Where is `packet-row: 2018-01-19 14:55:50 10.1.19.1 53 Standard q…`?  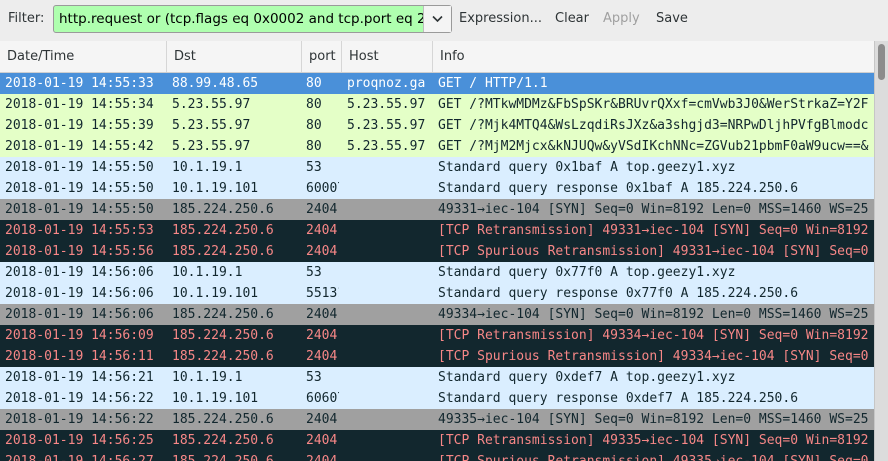 packet-row: 2018-01-19 14:55:50 10.1.19.1 53 Standard q… is located at coordinates (437, 167).